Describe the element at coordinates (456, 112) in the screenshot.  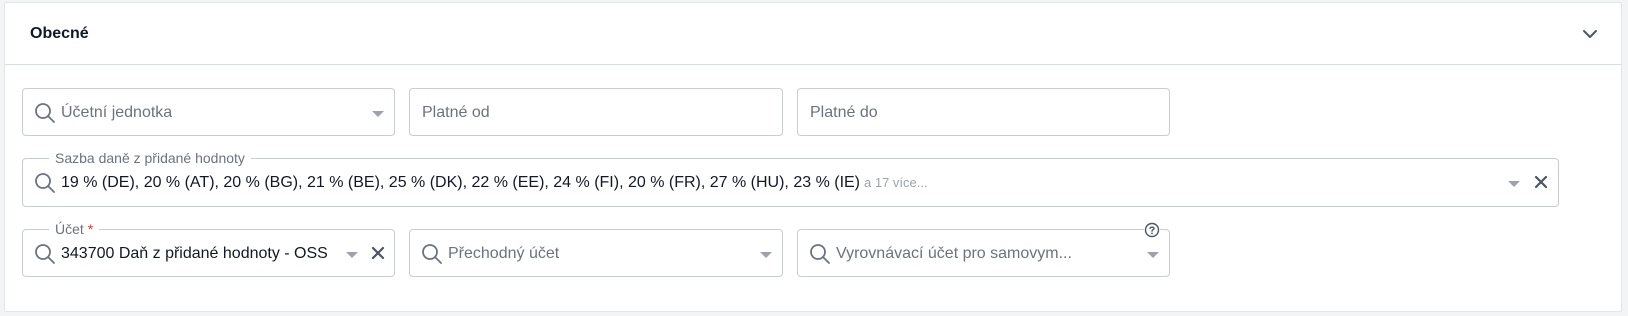
I see `valid-from-placeholder: Platné od` at that location.